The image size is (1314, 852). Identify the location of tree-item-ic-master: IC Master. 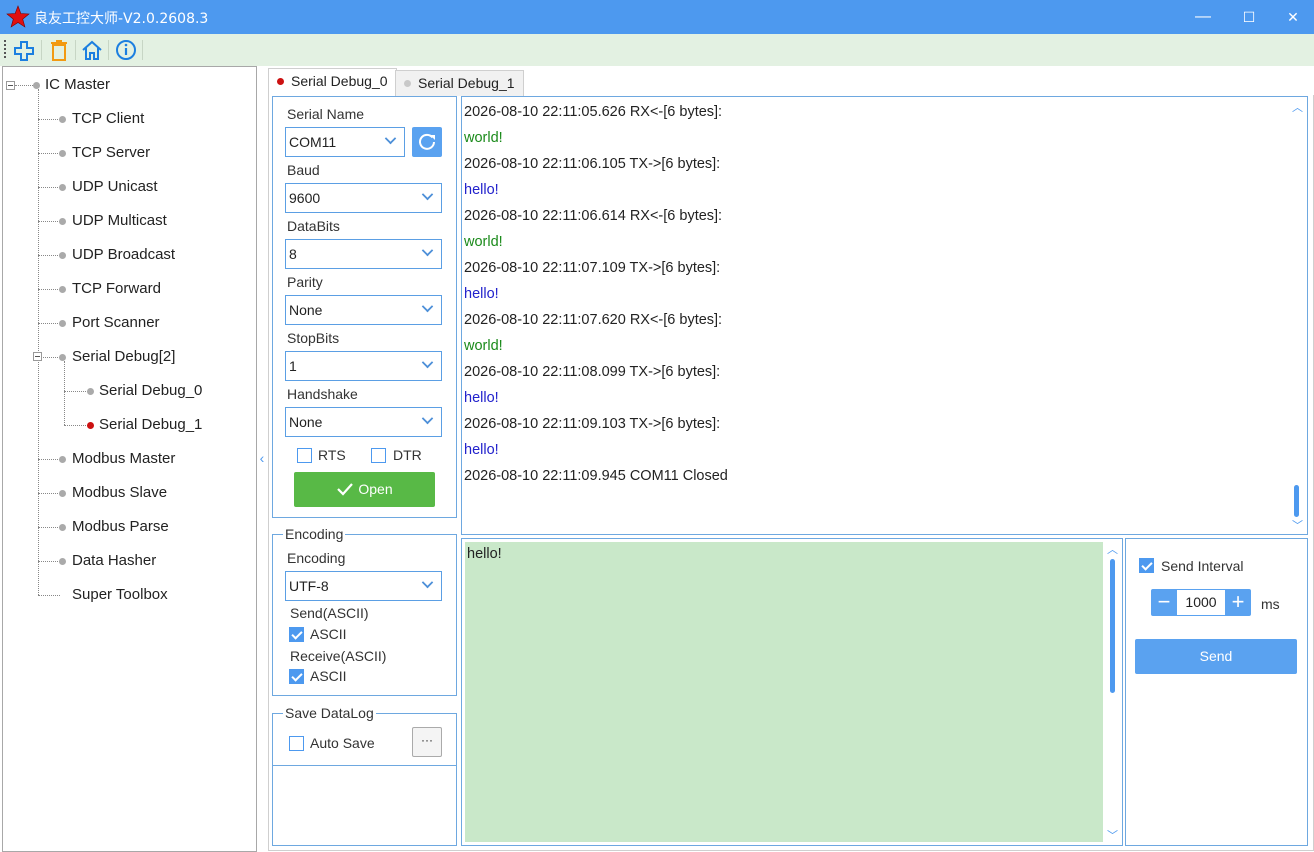
(77, 85).